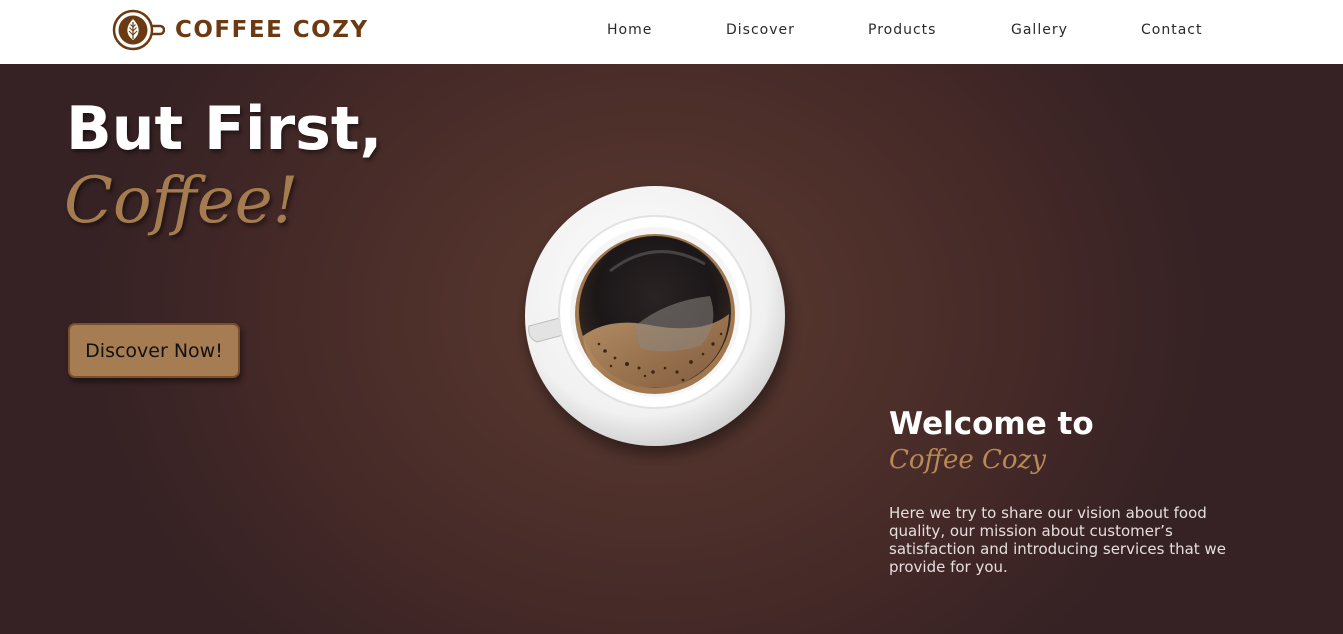 The image size is (1343, 634). What do you see at coordinates (1171, 30) in the screenshot?
I see `nav-contact: Contact` at bounding box center [1171, 30].